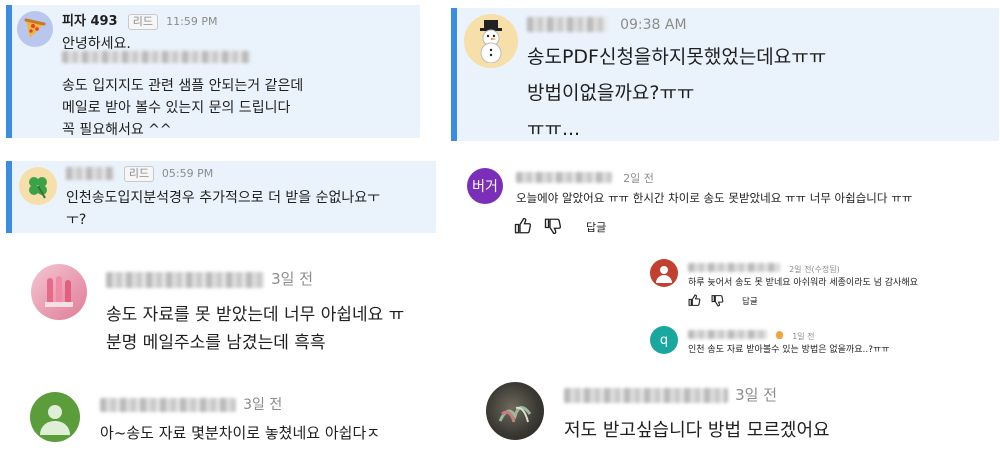 This screenshot has width=1000, height=456. Describe the element at coordinates (183, 86) in the screenshot. I see `message-line: 송도 입지지도 관련 샘플 안되는거 같은데` at that location.